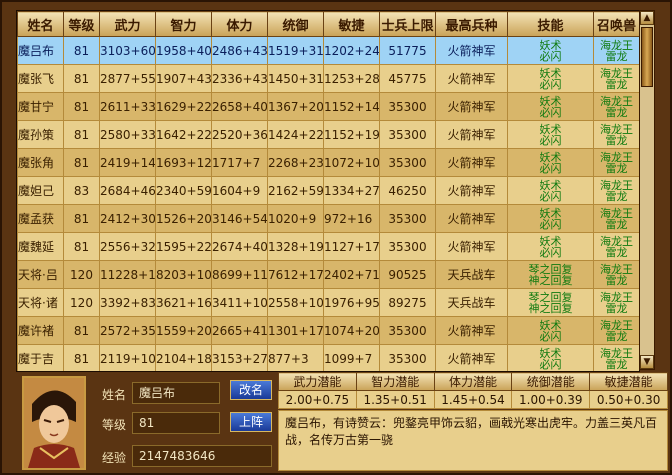  What do you see at coordinates (351, 274) in the screenshot?
I see `general-minjie: 2402+71` at bounding box center [351, 274].